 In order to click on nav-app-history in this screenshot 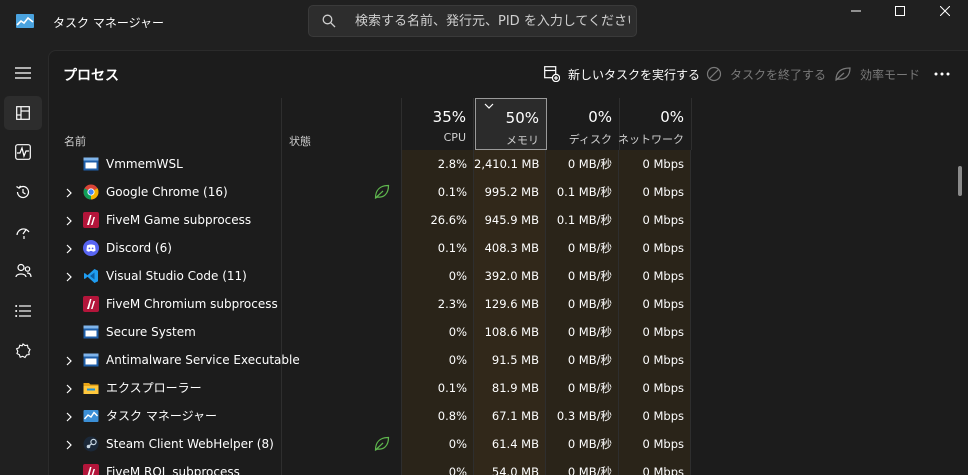, I will do `click(23, 192)`.